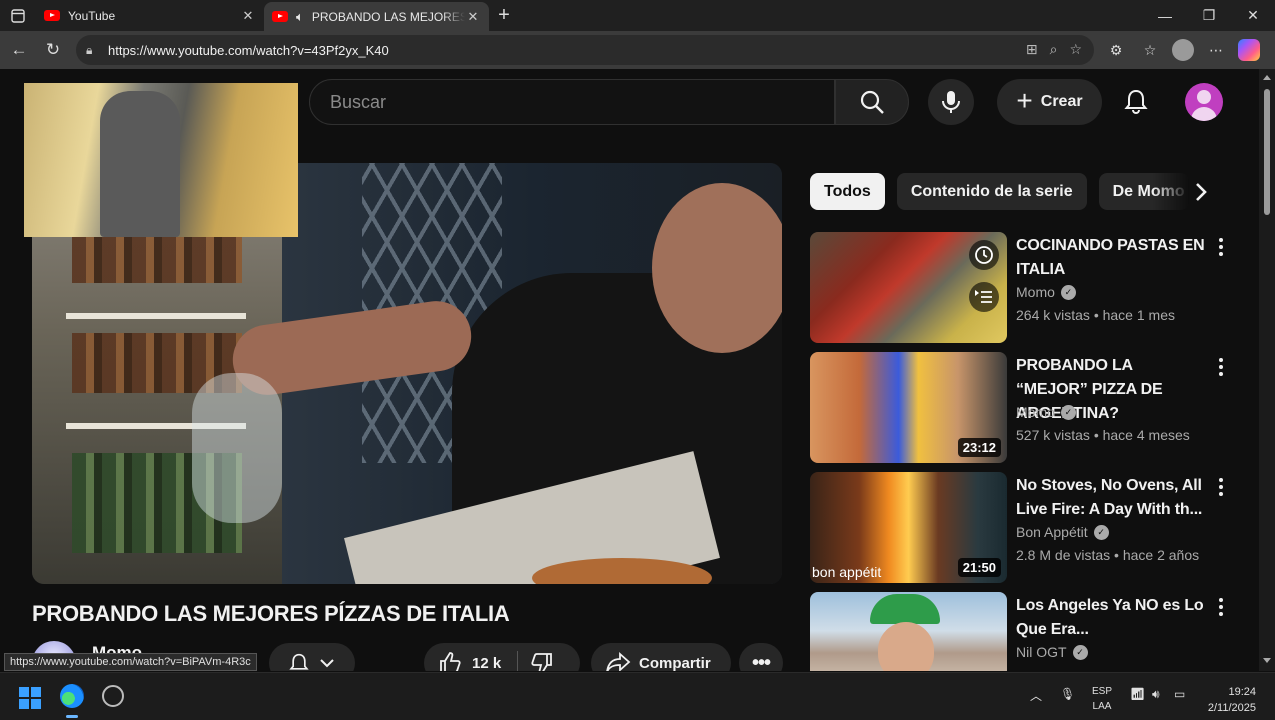 This screenshot has height=720, width=1275. I want to click on recommendation-meta: 2.8 M de vistas • hace 2 años, so click(1108, 555).